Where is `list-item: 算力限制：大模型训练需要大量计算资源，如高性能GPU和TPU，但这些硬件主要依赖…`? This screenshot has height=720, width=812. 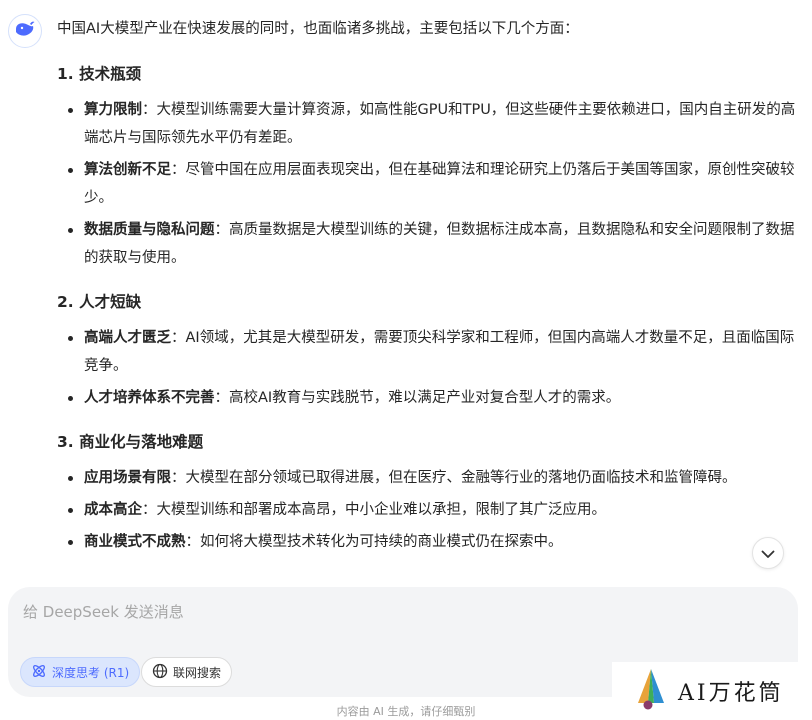 list-item: 算力限制：大模型训练需要大量计算资源，如高性能GPU和TPU，但这些硬件主要依赖… is located at coordinates (429, 124).